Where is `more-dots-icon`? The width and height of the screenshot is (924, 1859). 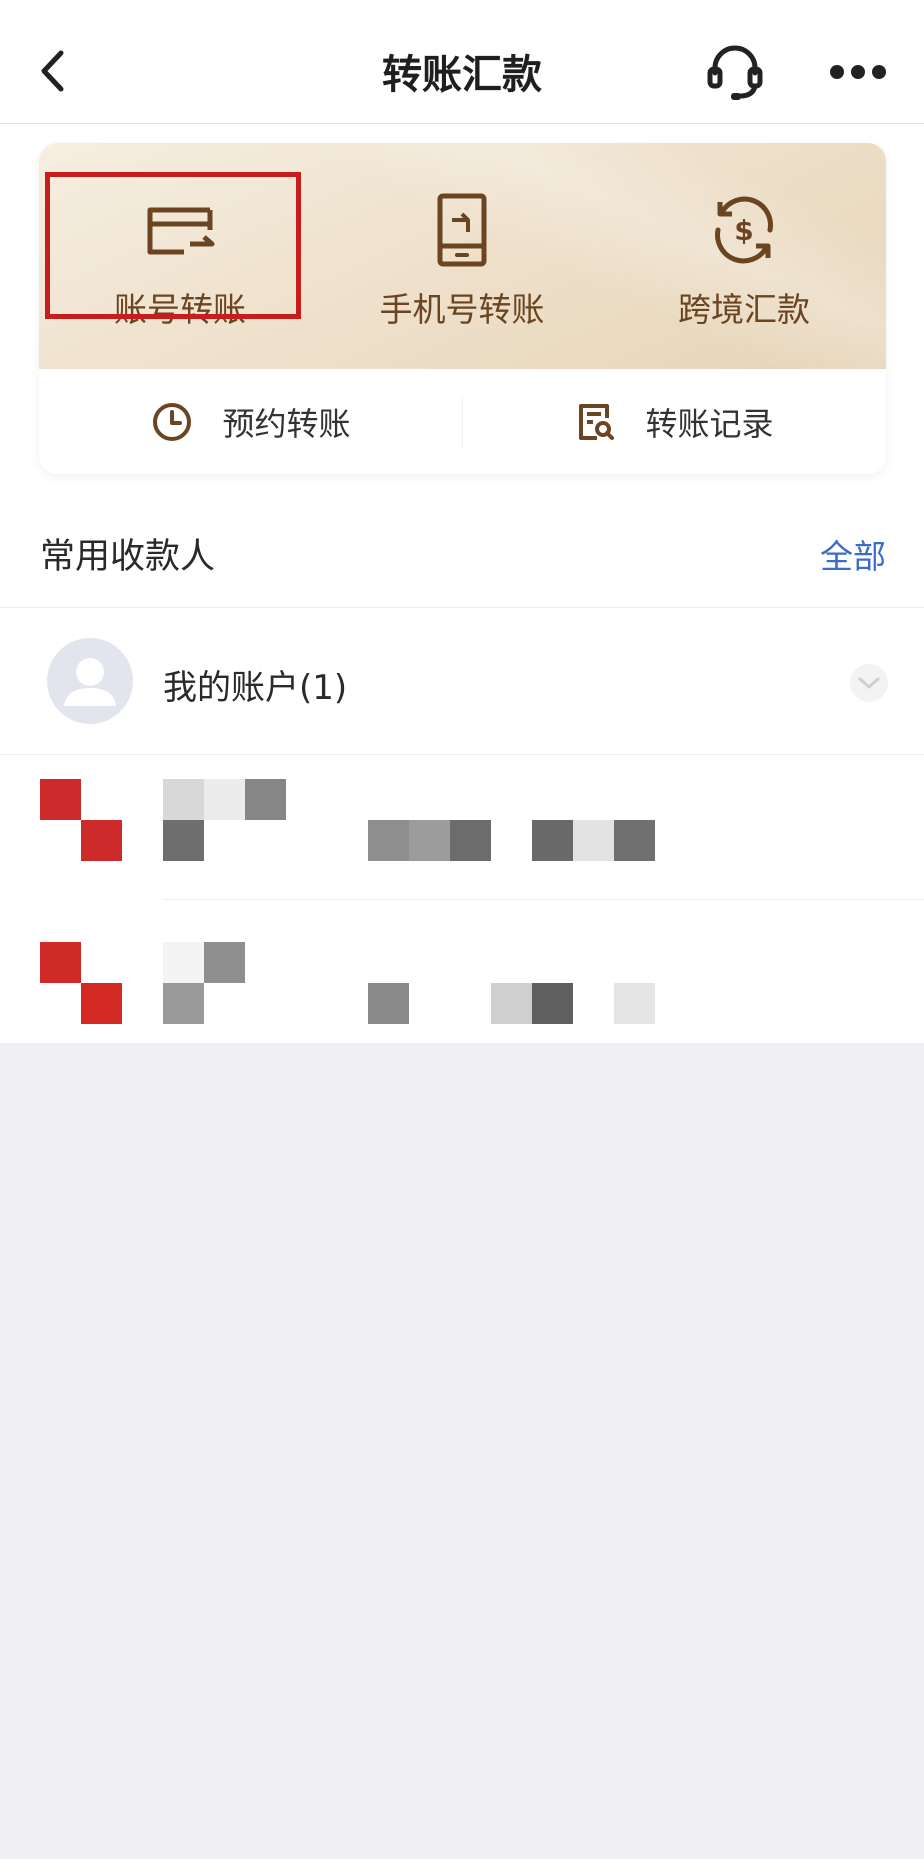 more-dots-icon is located at coordinates (858, 72).